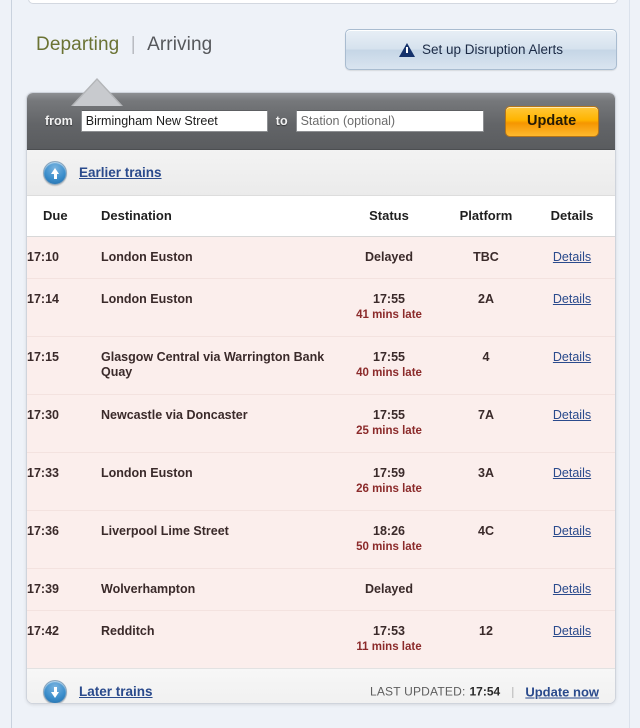 The height and width of the screenshot is (728, 640). What do you see at coordinates (562, 691) in the screenshot?
I see `update-now-link: Update now` at bounding box center [562, 691].